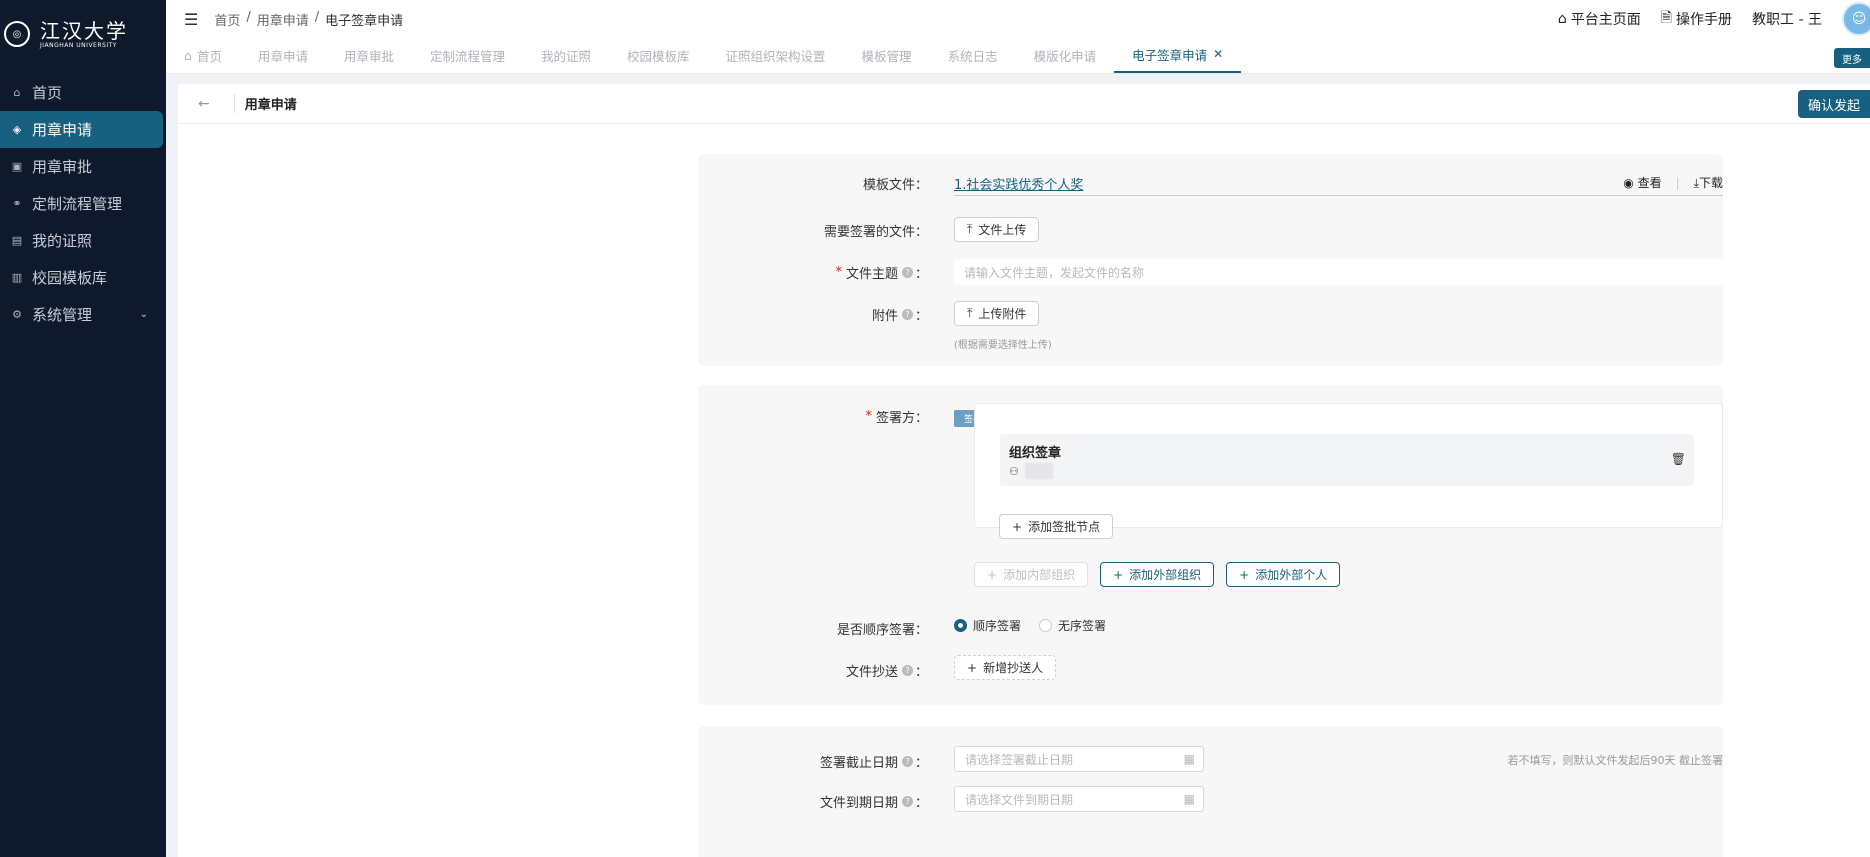 This screenshot has height=857, width=1870. I want to click on sidebar-item-license: ▤ 我的证照, so click(83, 240).